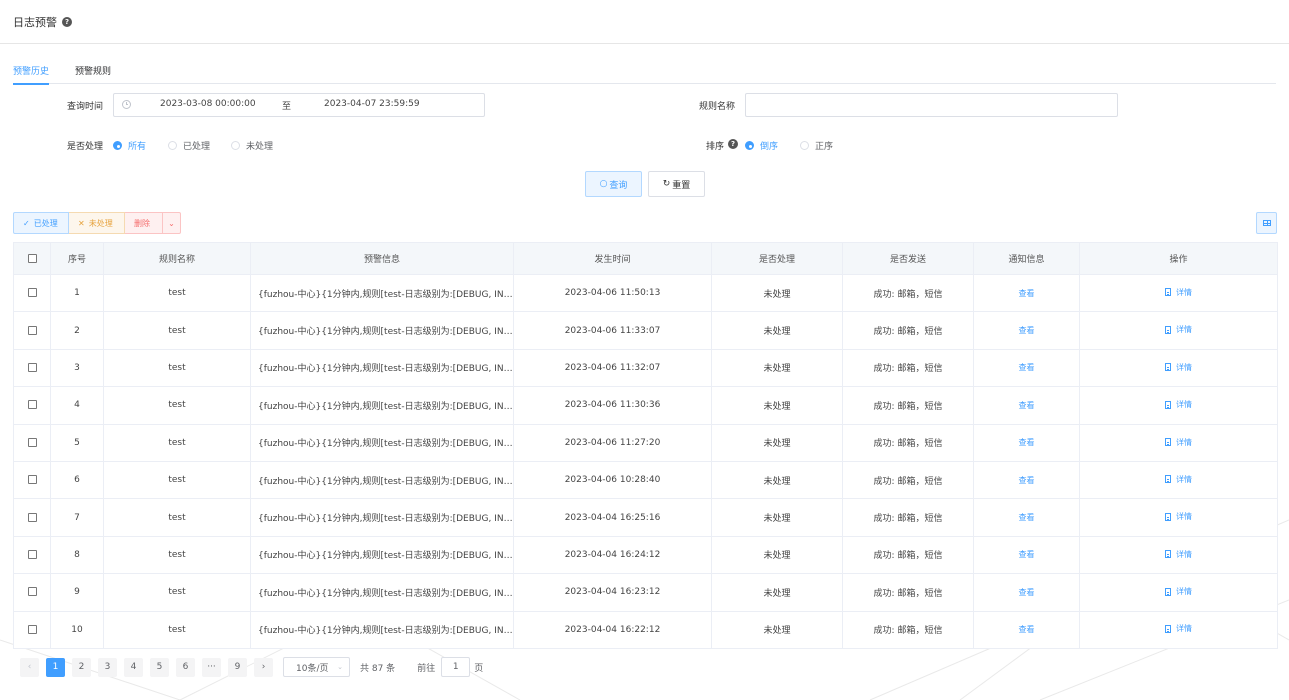 The width and height of the screenshot is (1289, 700). Describe the element at coordinates (159, 667) in the screenshot. I see `page-button: 5` at that location.